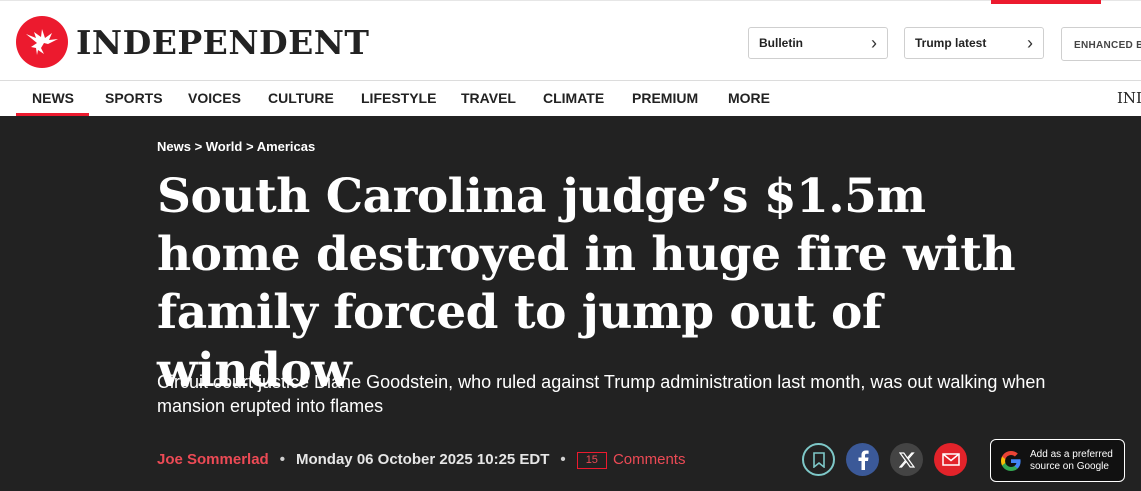  What do you see at coordinates (951, 43) in the screenshot?
I see `trump-latest-label: Trump latest` at bounding box center [951, 43].